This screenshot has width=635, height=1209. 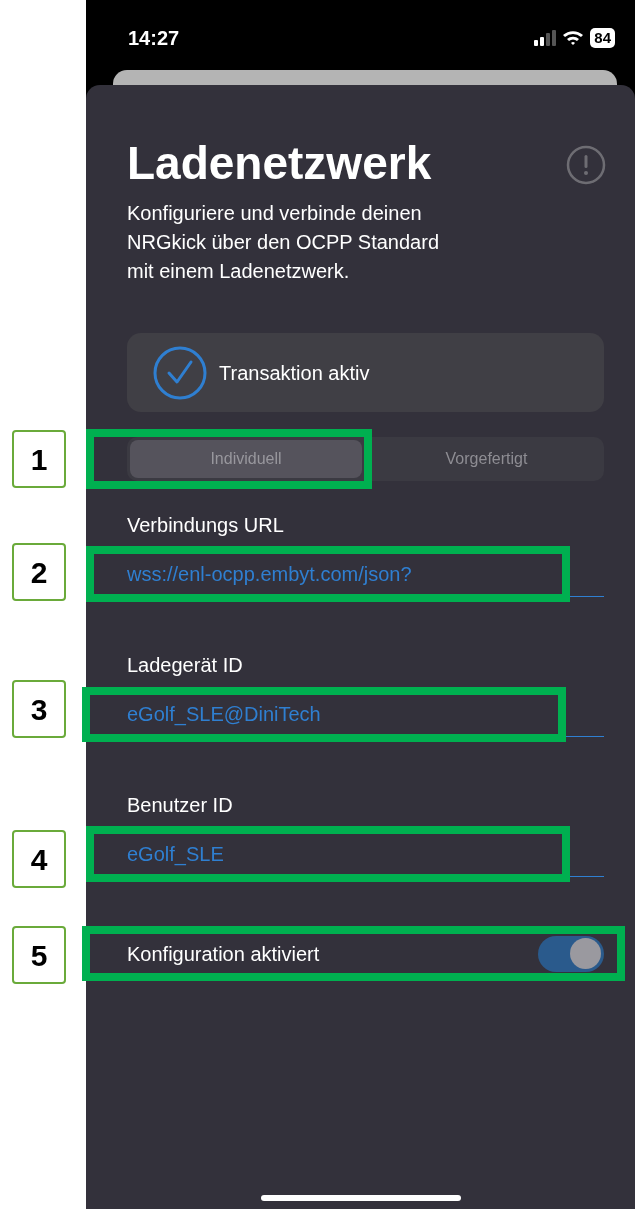 I want to click on description: Konfiguriere und verbinde deinen NRGkick über den OCPP Standard mit einem Ladenetzwerk., so click(x=283, y=242).